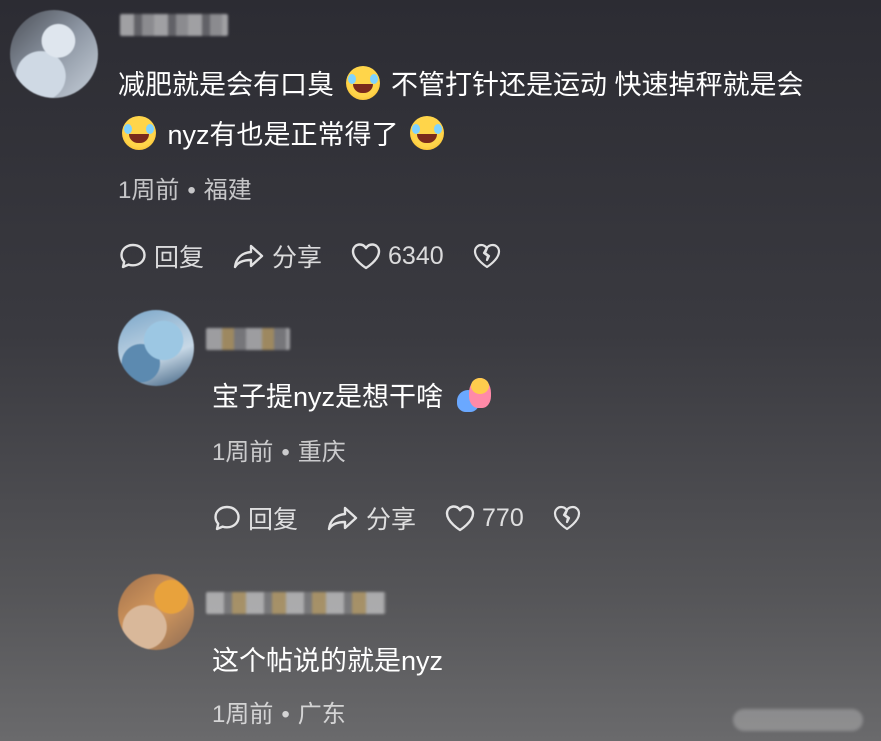 The image size is (881, 741). I want to click on watermark-blurred, so click(798, 720).